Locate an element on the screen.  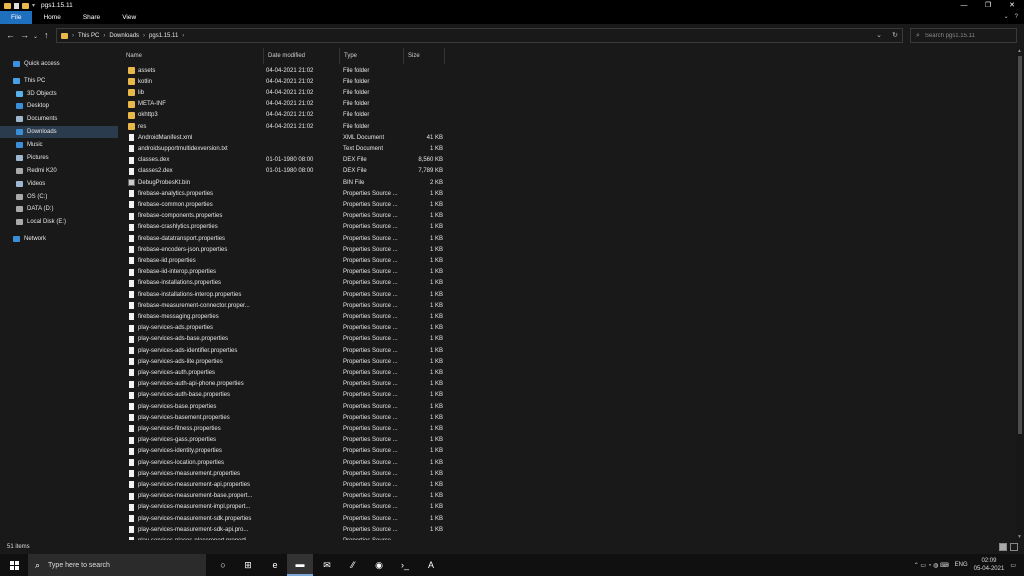
nav-item: 3D Objects is located at coordinates (59, 94).